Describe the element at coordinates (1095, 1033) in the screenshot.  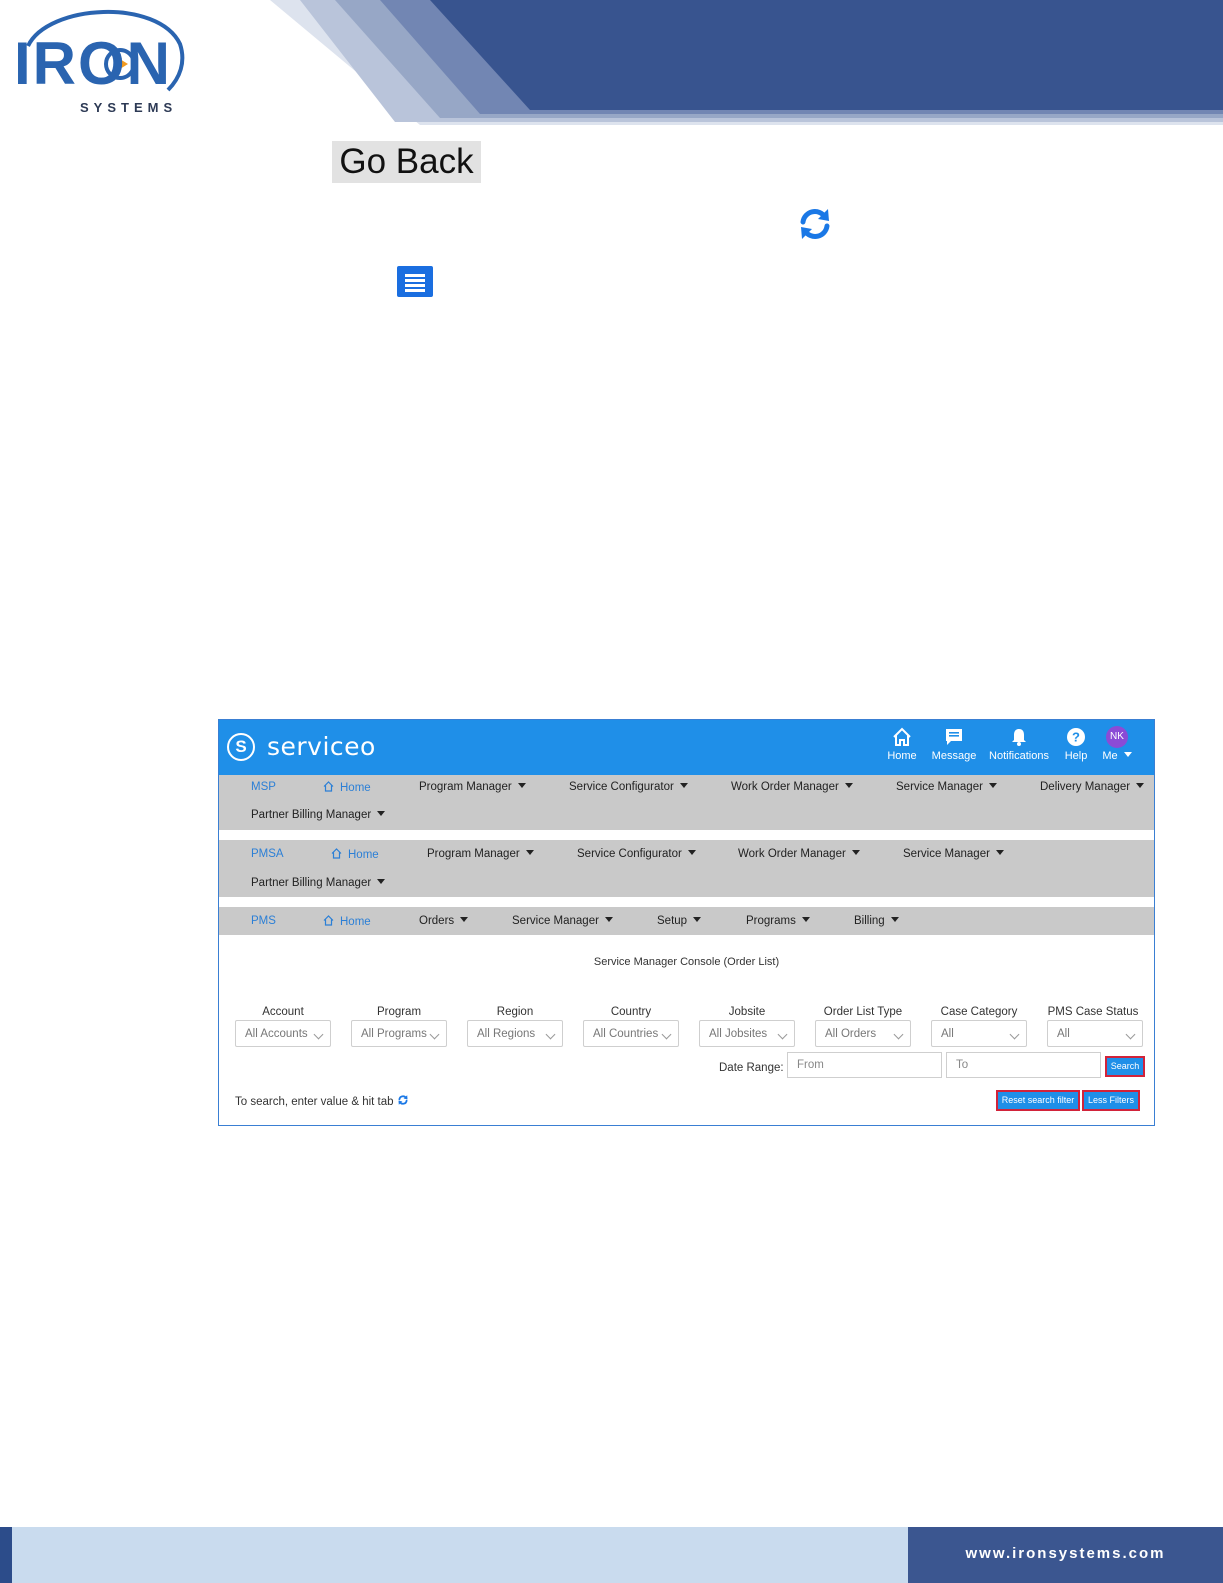
I see `pms-case-status-select: All` at that location.